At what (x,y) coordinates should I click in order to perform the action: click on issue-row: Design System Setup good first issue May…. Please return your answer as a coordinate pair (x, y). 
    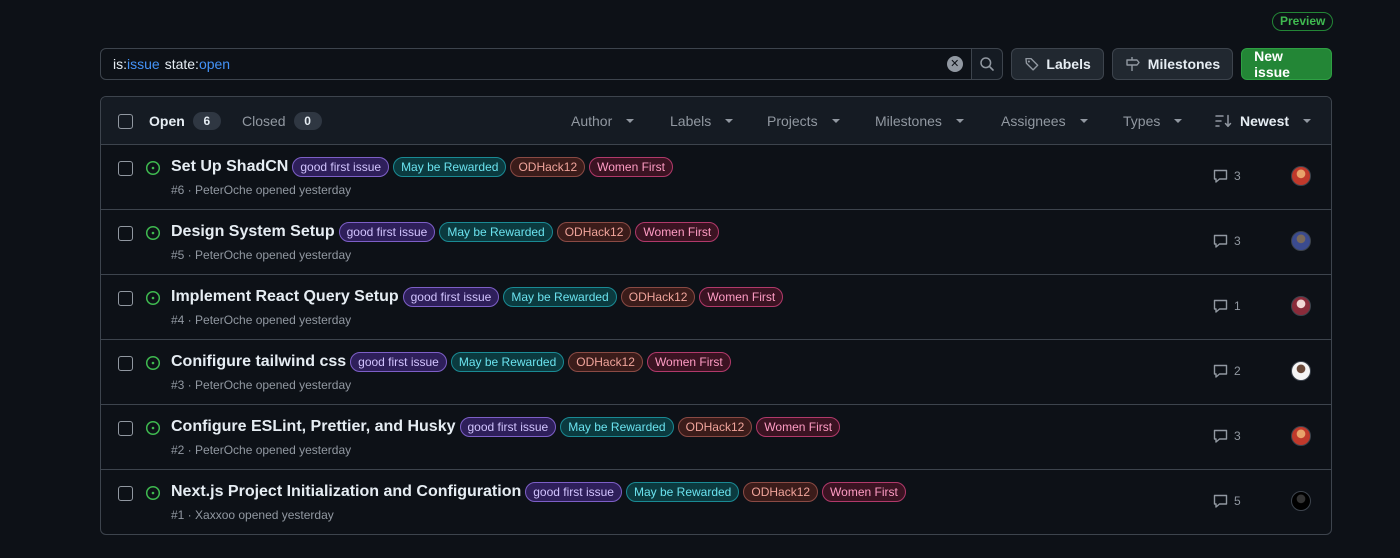
    Looking at the image, I should click on (716, 242).